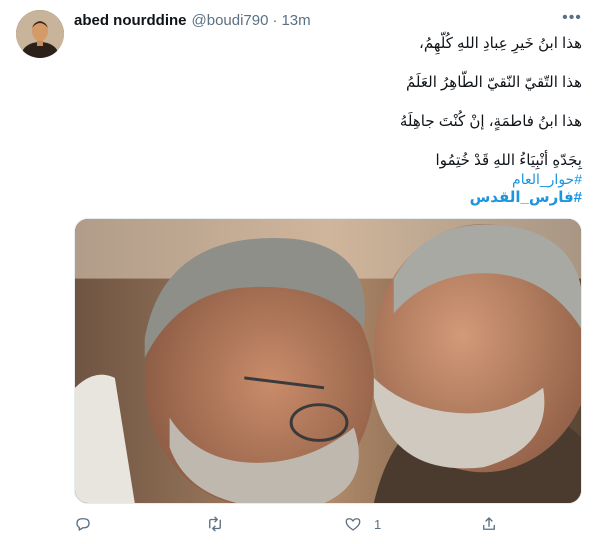  Describe the element at coordinates (378, 524) in the screenshot. I see `like-count: 1` at that location.